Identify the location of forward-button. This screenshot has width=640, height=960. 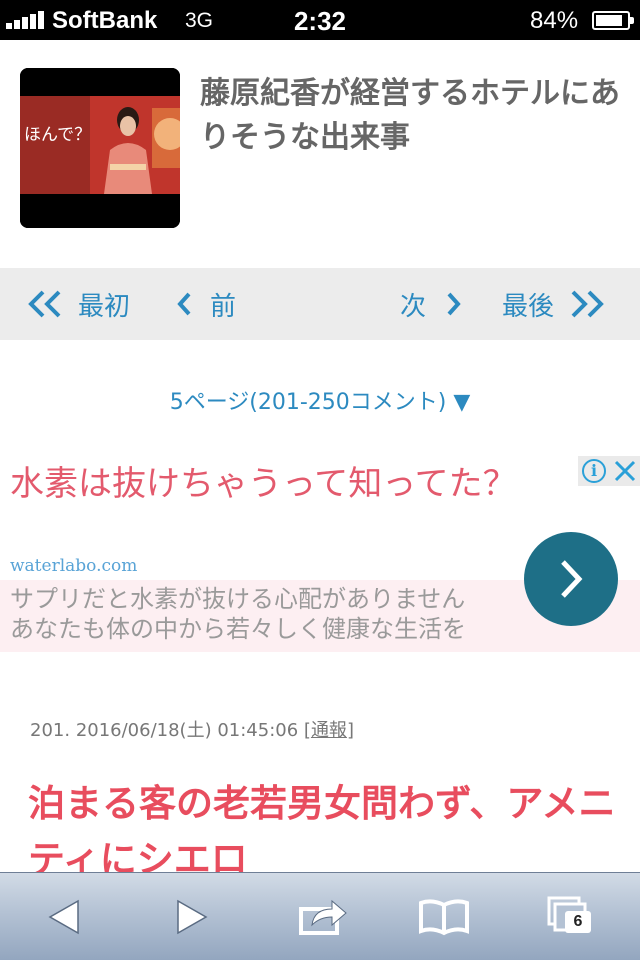
(192, 916).